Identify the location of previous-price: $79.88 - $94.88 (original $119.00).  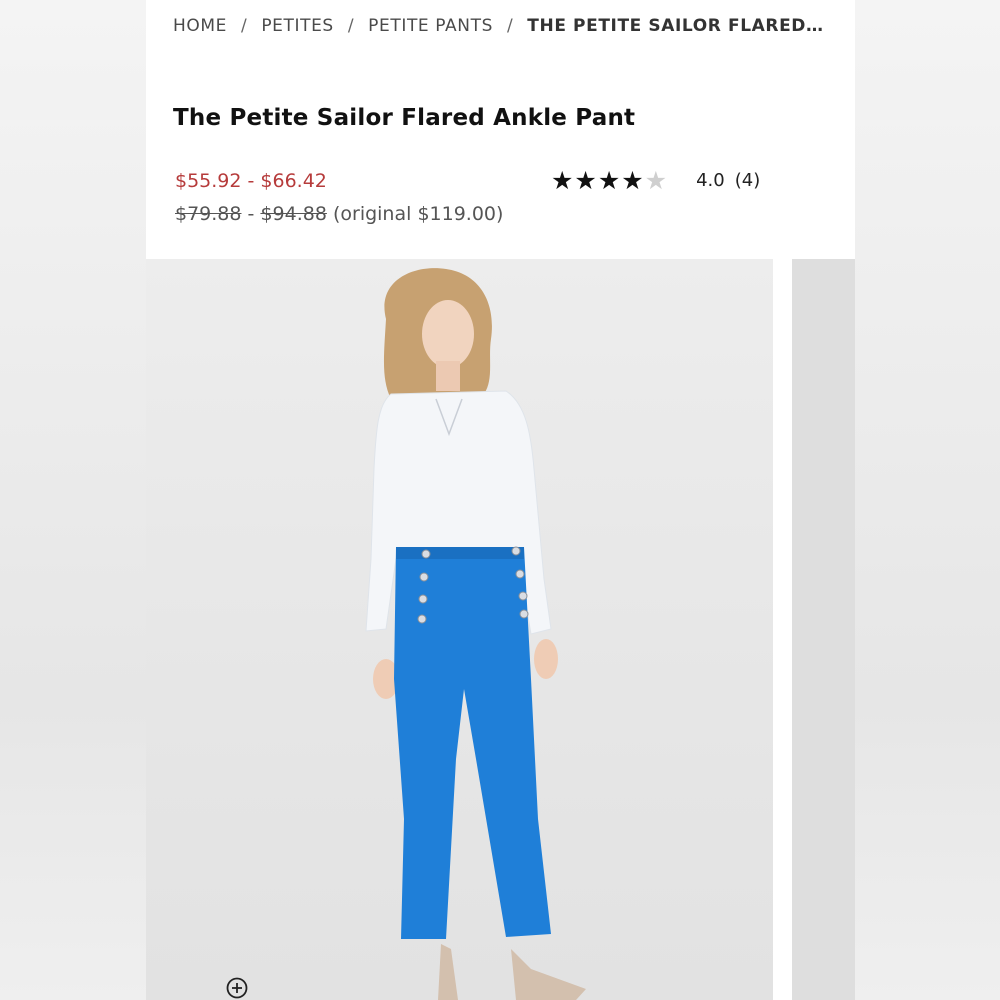
(339, 214).